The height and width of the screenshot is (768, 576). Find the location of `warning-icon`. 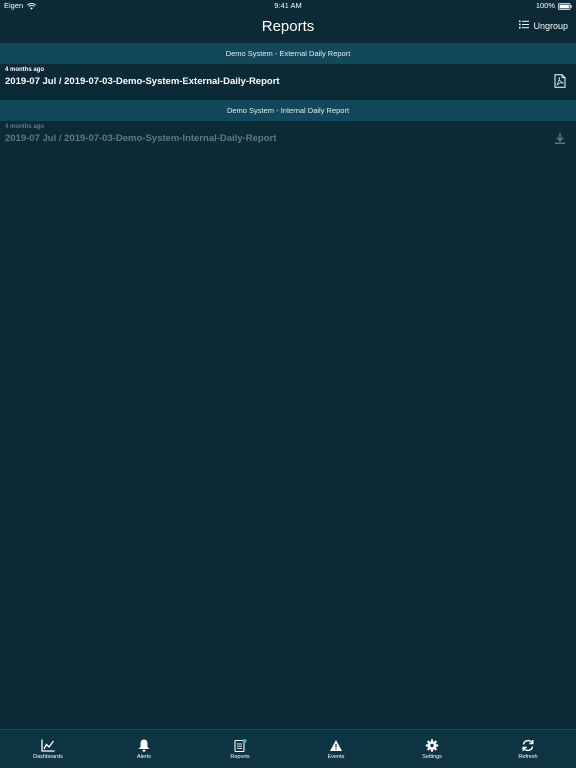

warning-icon is located at coordinates (336, 745).